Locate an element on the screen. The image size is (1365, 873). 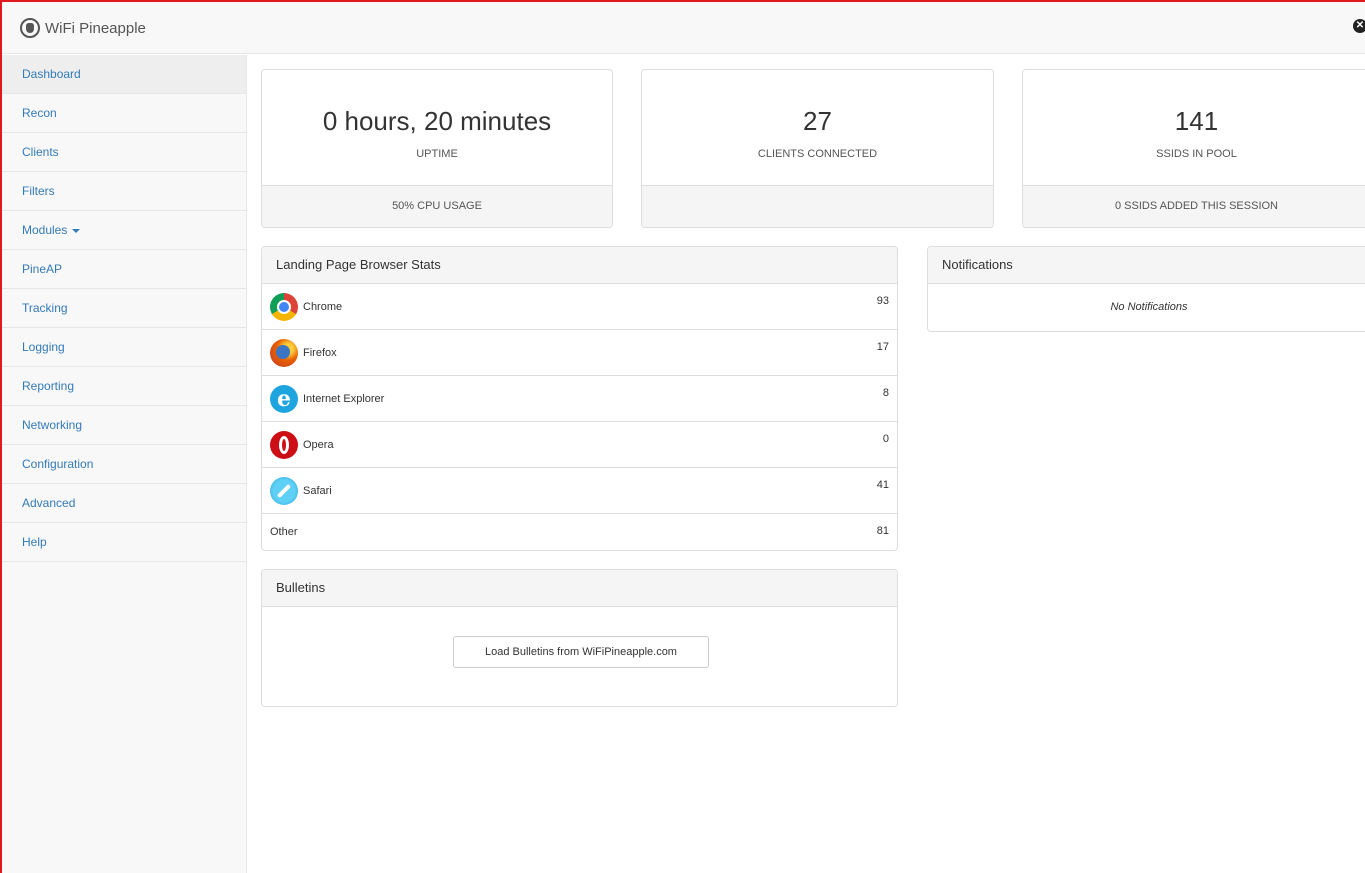
browser-name: Other is located at coordinates (284, 532).